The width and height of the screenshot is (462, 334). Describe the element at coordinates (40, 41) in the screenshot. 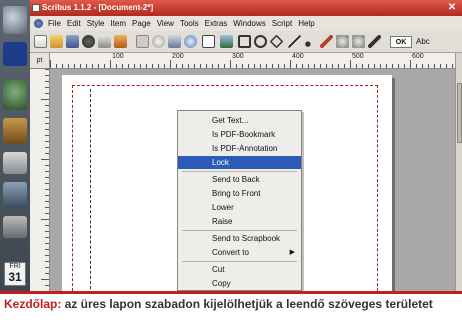

I see `new-document-icon` at that location.